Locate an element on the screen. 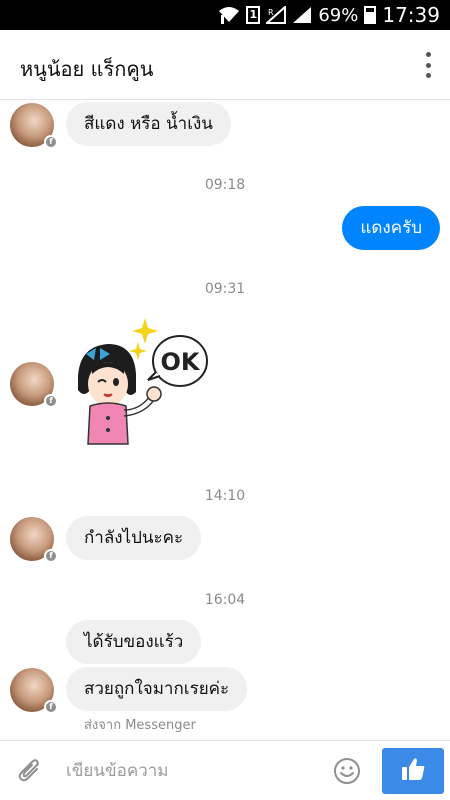  message-composer is located at coordinates (225, 770).